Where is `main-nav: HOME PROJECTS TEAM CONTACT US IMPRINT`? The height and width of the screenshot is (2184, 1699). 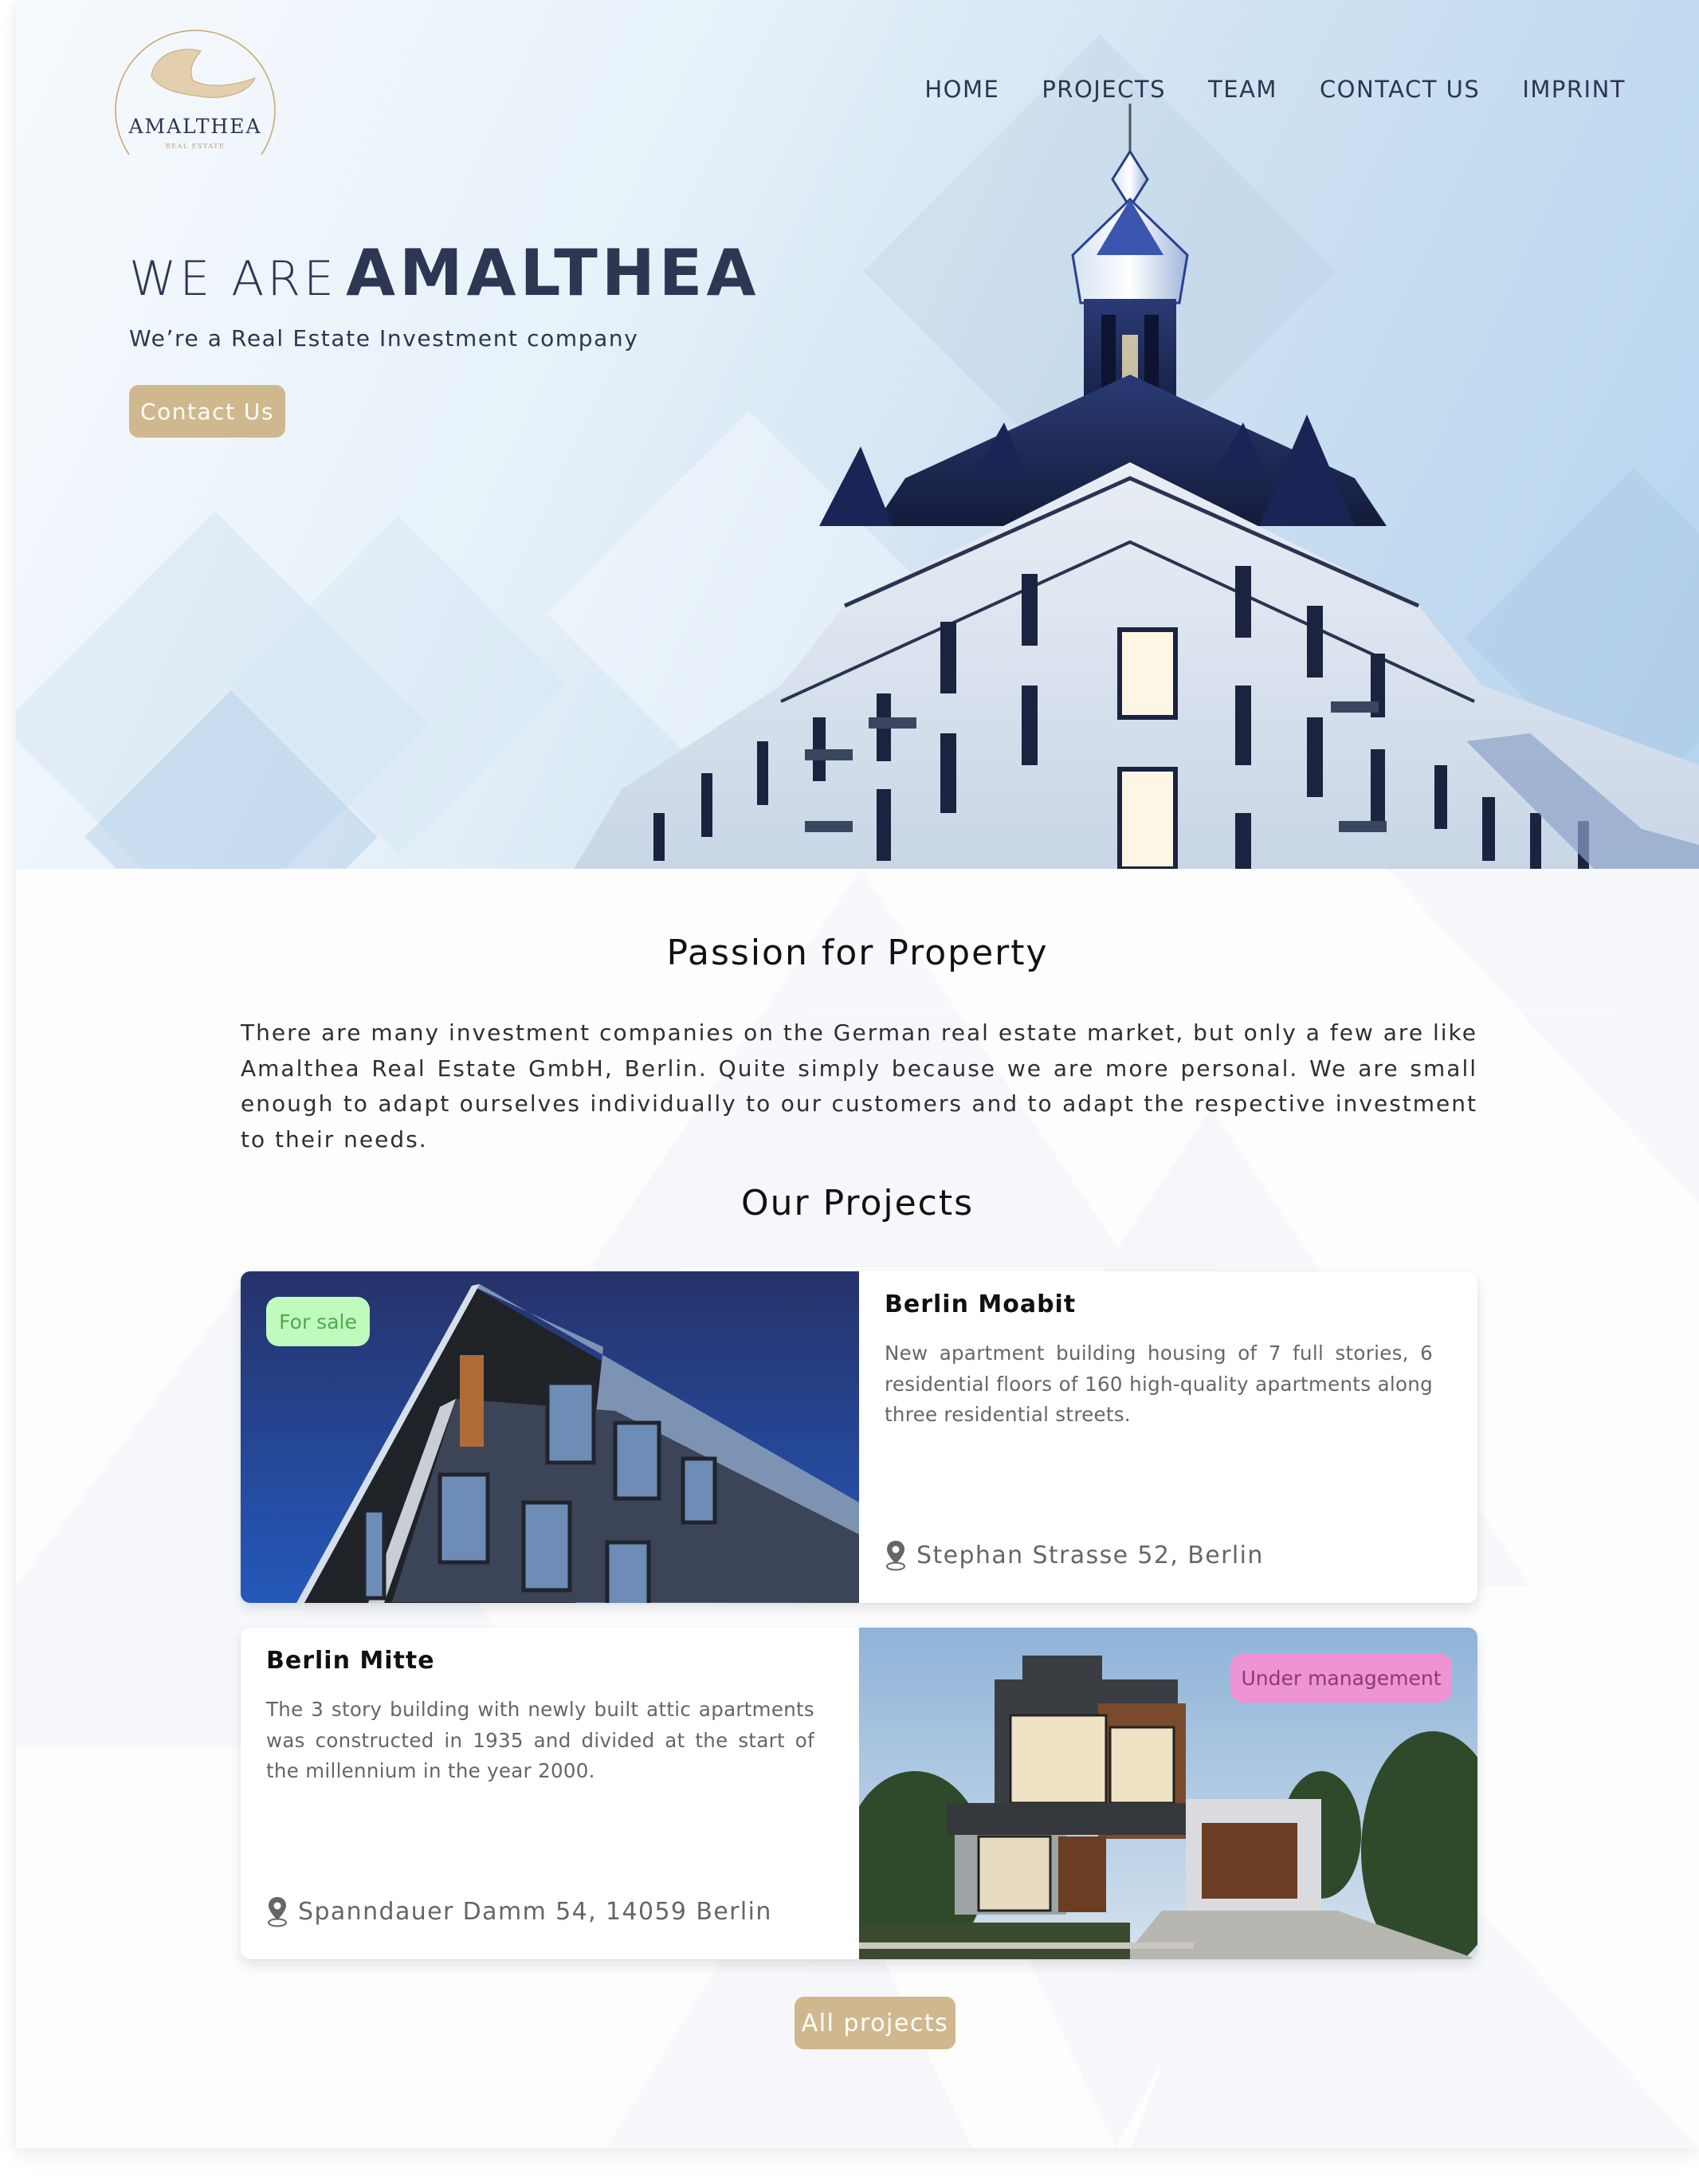
main-nav: HOME PROJECTS TEAM CONTACT US IMPRINT is located at coordinates (1254, 89).